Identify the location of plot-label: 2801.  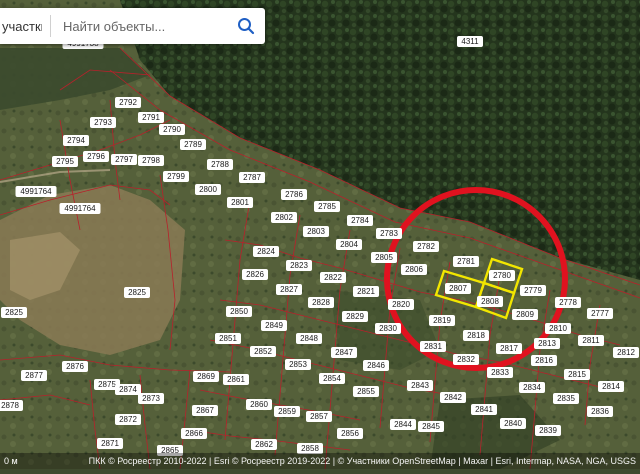
(240, 202).